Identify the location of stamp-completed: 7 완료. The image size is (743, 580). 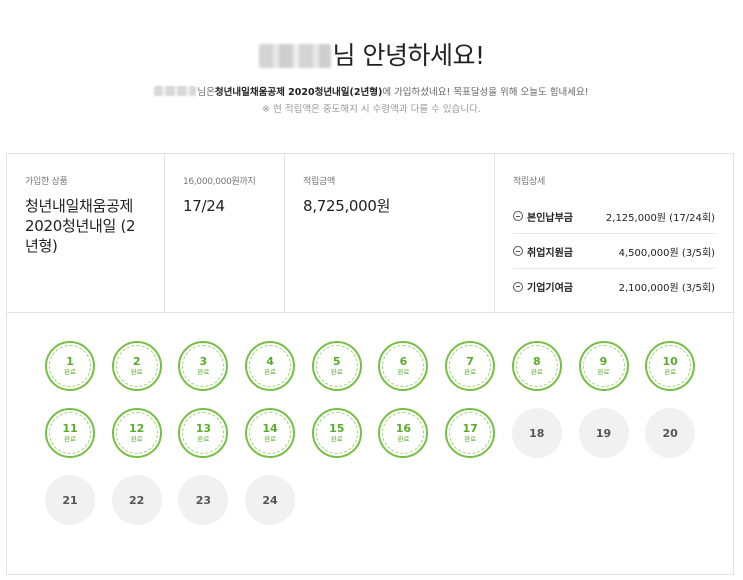
(470, 366).